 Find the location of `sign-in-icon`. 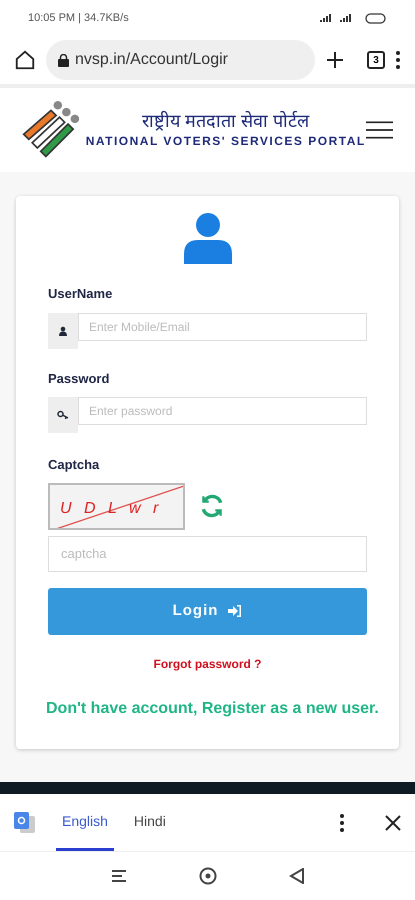

sign-in-icon is located at coordinates (235, 611).